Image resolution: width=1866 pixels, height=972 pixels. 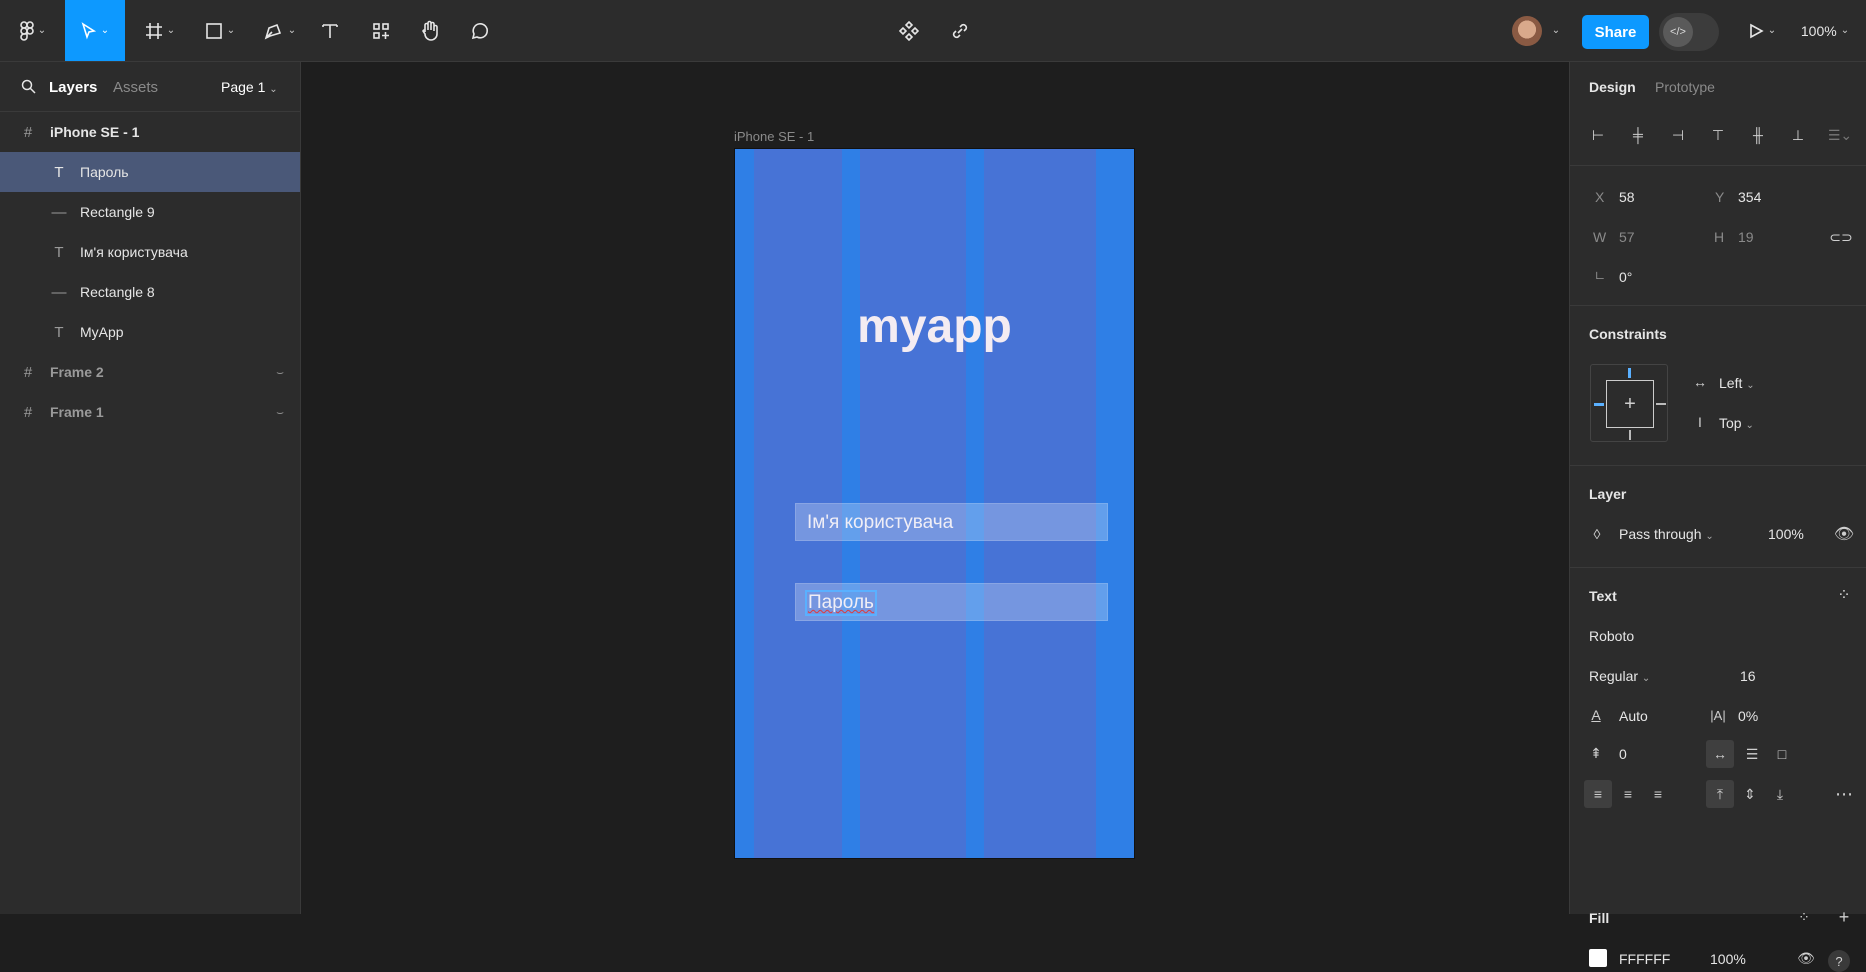 I want to click on auto-width-icon: ↔, so click(x=1720, y=754).